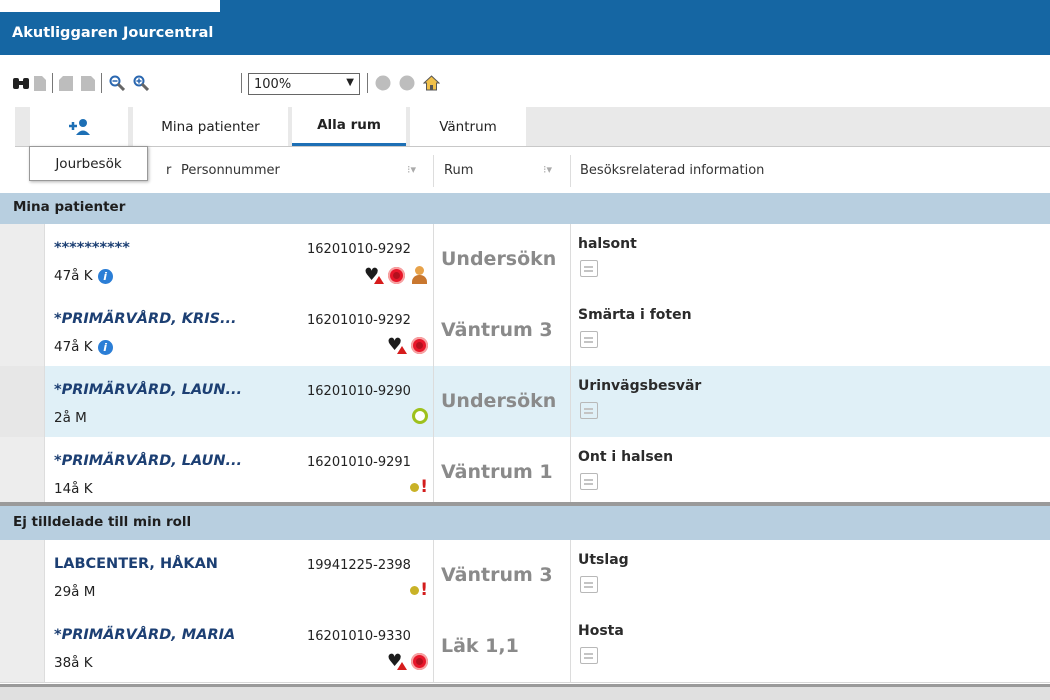  Describe the element at coordinates (480, 646) in the screenshot. I see `patient-room: Läk 1,1` at that location.